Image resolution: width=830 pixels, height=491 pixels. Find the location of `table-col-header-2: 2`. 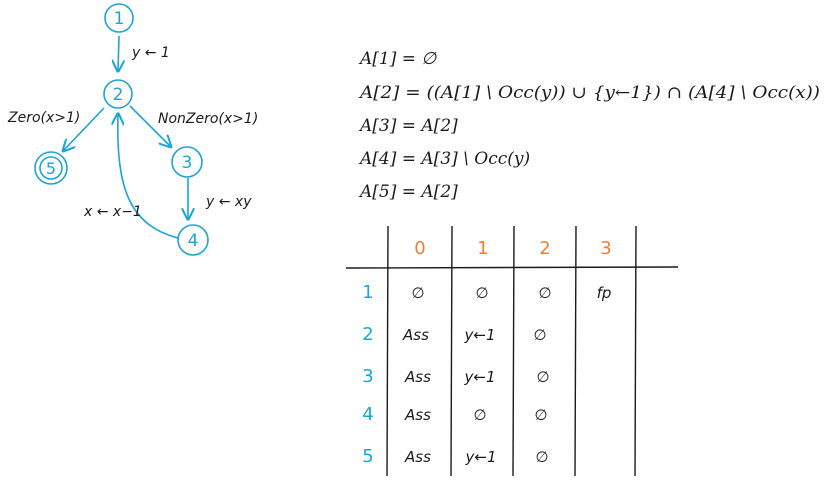

table-col-header-2: 2 is located at coordinates (544, 248).